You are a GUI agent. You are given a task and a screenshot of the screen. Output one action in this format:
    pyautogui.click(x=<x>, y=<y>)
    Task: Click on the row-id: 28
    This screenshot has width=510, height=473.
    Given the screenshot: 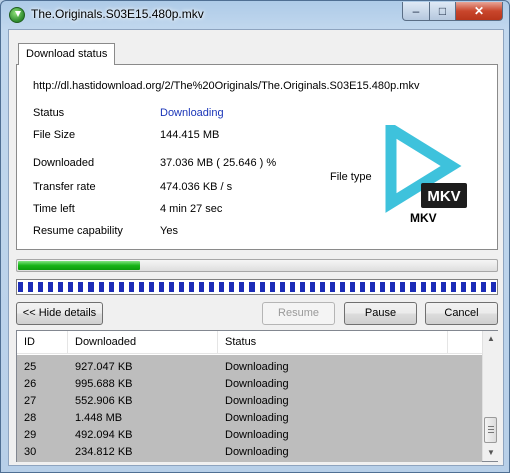 What is the action you would take?
    pyautogui.click(x=30, y=418)
    